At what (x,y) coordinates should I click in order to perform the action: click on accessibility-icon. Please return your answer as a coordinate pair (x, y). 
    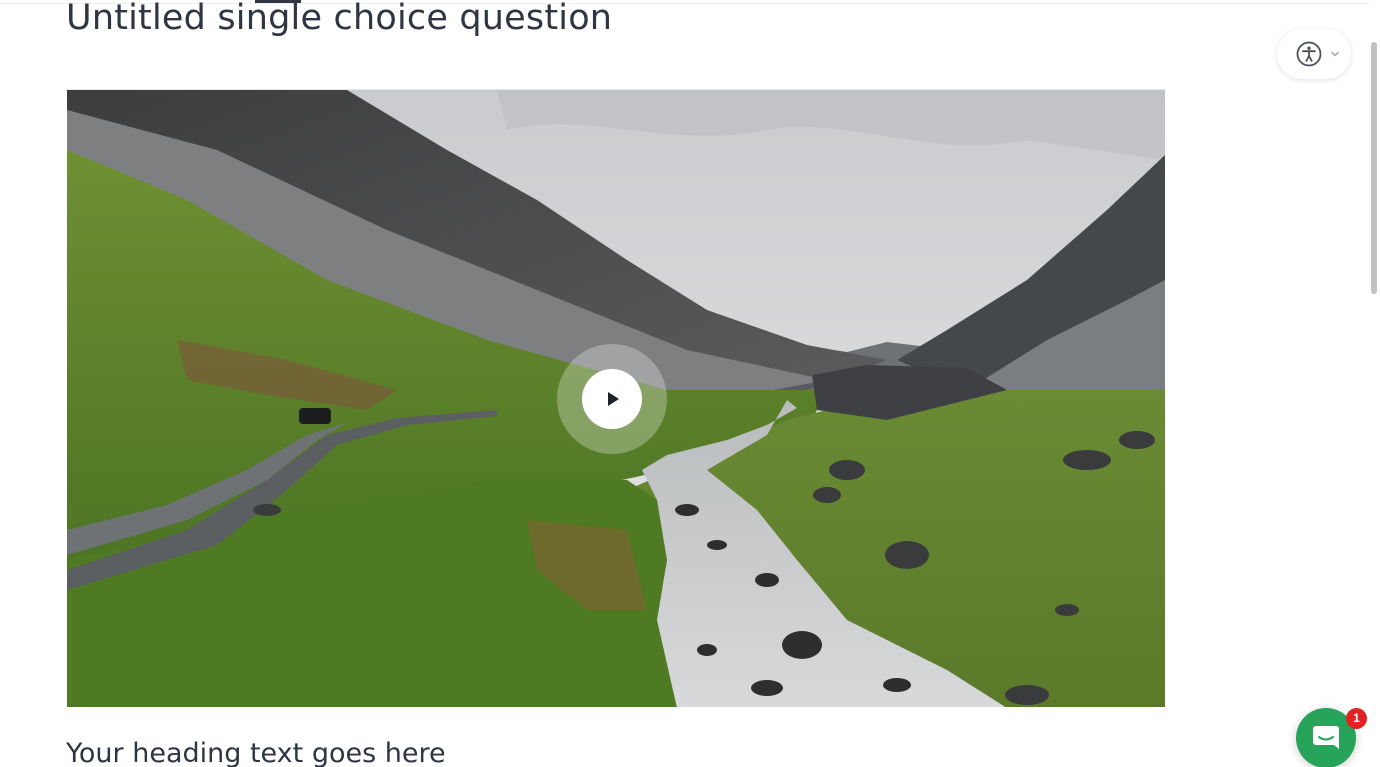
    Looking at the image, I should click on (1309, 54).